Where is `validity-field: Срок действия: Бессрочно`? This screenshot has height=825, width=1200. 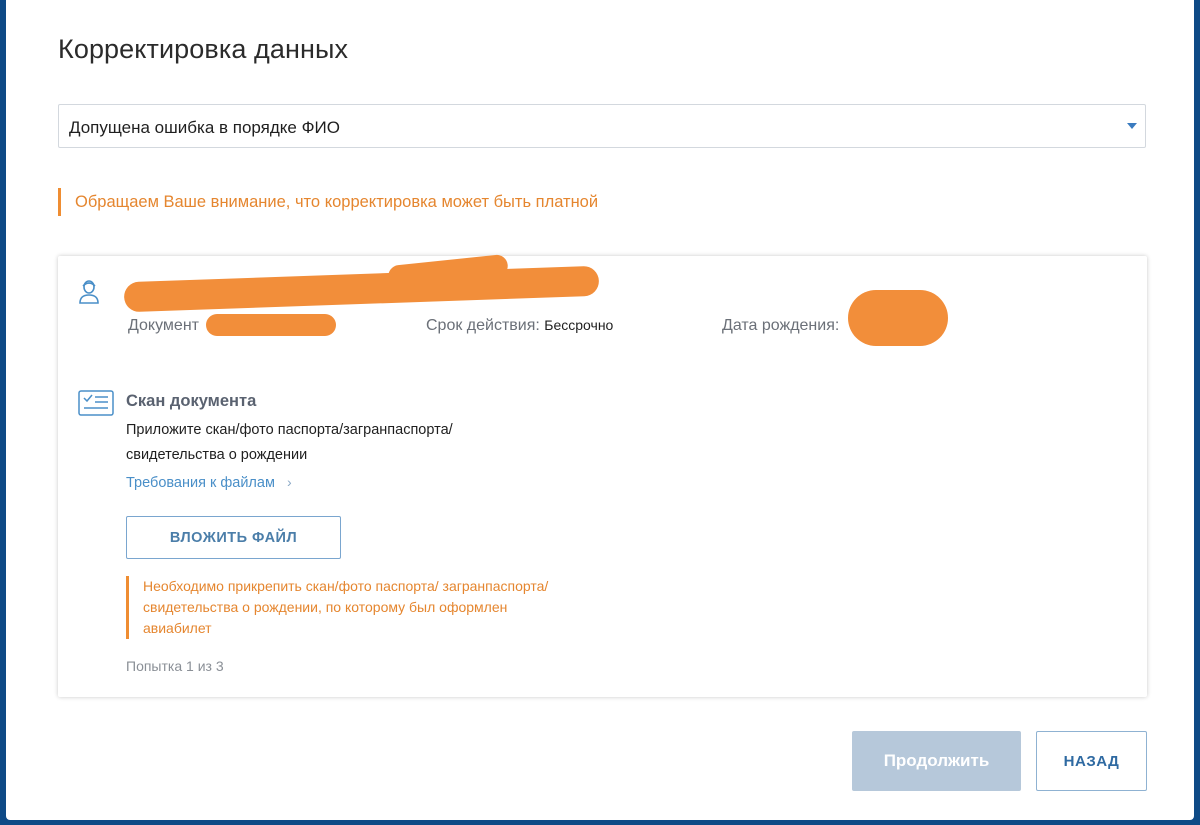 validity-field: Срок действия: Бессрочно is located at coordinates (519, 326).